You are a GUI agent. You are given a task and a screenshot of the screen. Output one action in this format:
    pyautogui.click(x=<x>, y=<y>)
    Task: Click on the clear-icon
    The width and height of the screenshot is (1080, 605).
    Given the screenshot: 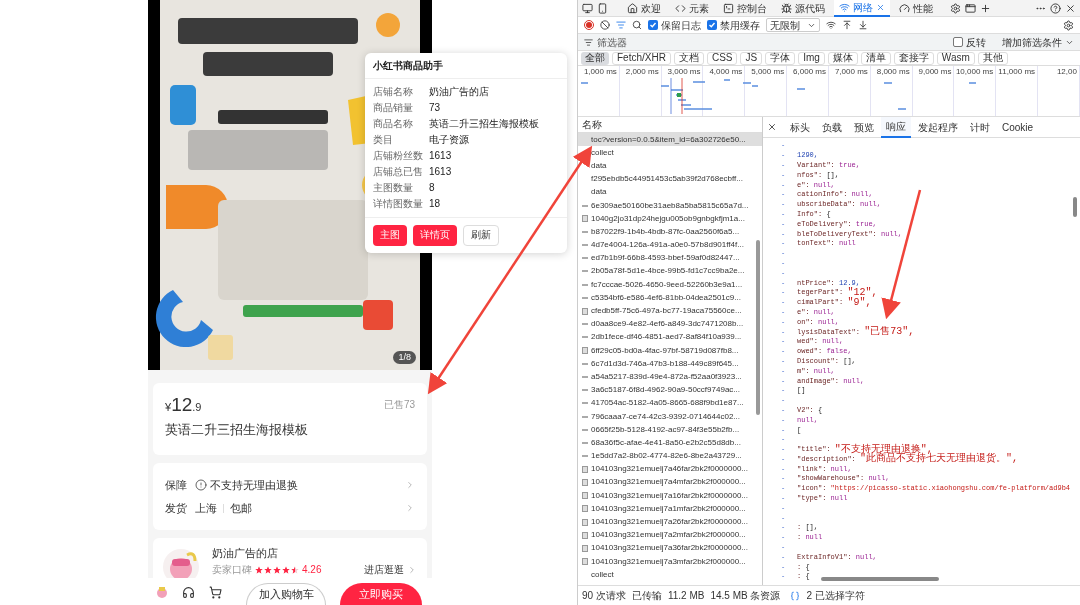 What is the action you would take?
    pyautogui.click(x=605, y=25)
    